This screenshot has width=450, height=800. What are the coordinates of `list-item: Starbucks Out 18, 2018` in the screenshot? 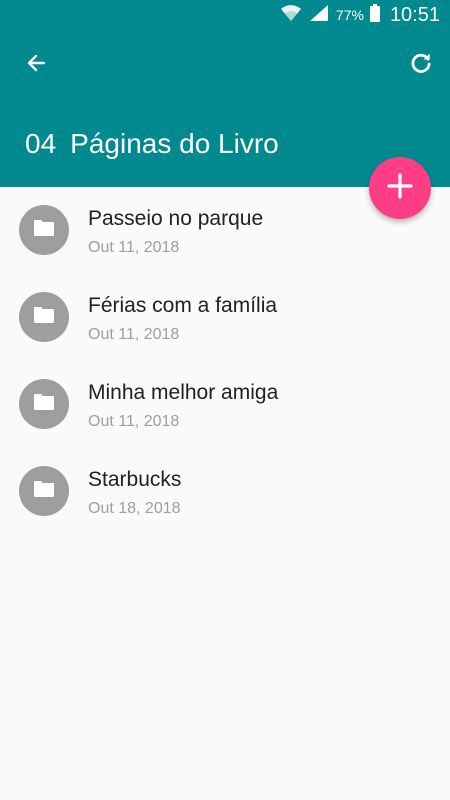 It's located at (225, 491).